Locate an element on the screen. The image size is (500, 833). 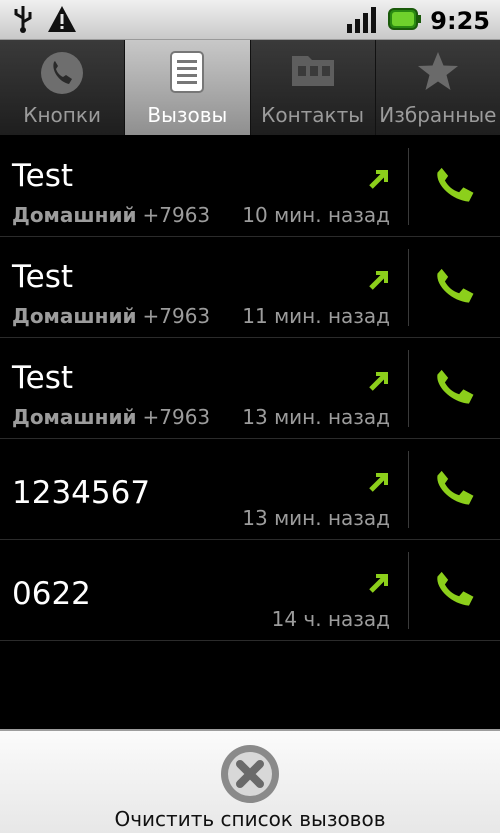
contacts-icon is located at coordinates (313, 72).